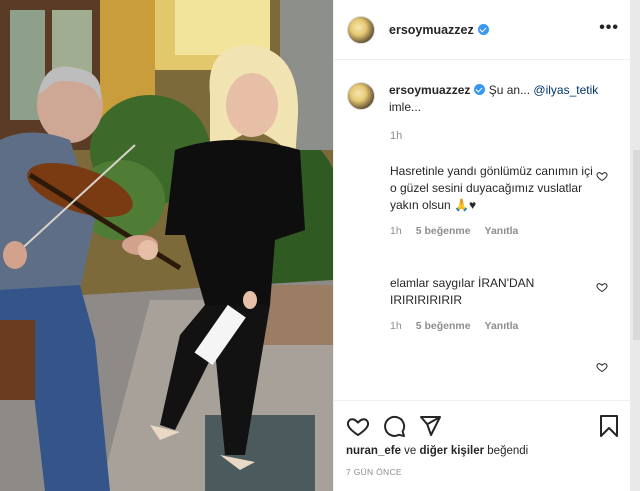 The image size is (640, 491). I want to click on share-icon, so click(430, 426).